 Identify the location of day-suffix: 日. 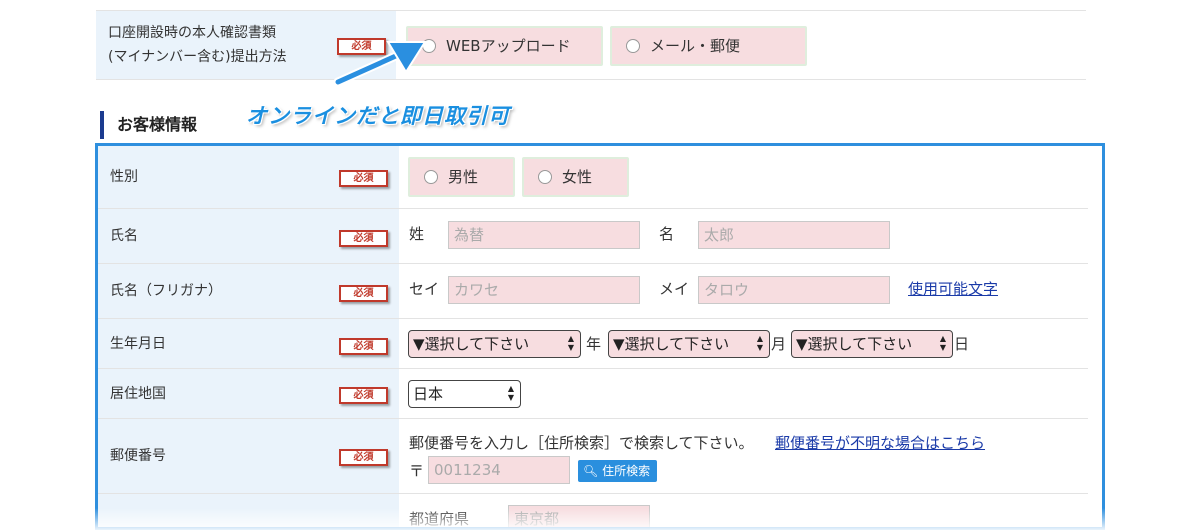
(962, 344).